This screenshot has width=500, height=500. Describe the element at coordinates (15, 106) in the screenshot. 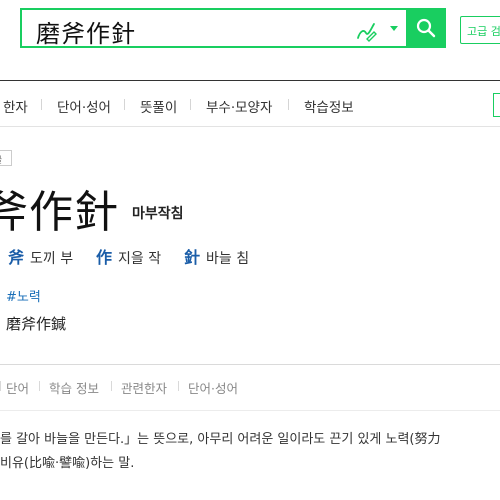

I see `tab-hanja: 한자` at that location.